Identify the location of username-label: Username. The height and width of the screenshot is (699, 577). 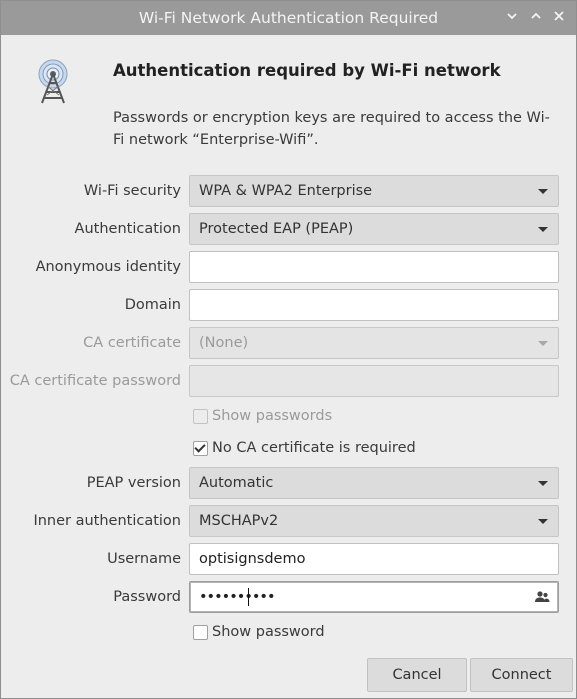
(144, 559).